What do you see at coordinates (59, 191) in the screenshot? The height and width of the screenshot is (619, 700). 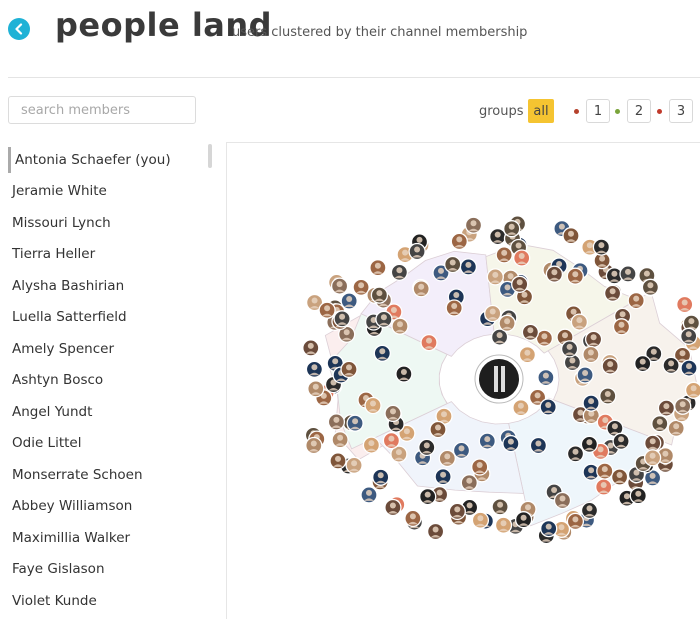 I see `member-item: Jeramie White` at bounding box center [59, 191].